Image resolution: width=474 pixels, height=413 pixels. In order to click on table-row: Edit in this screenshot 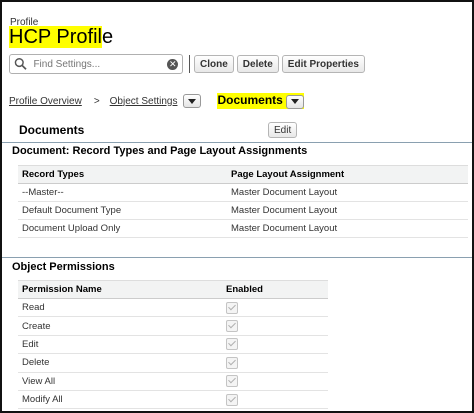, I will do `click(173, 345)`.